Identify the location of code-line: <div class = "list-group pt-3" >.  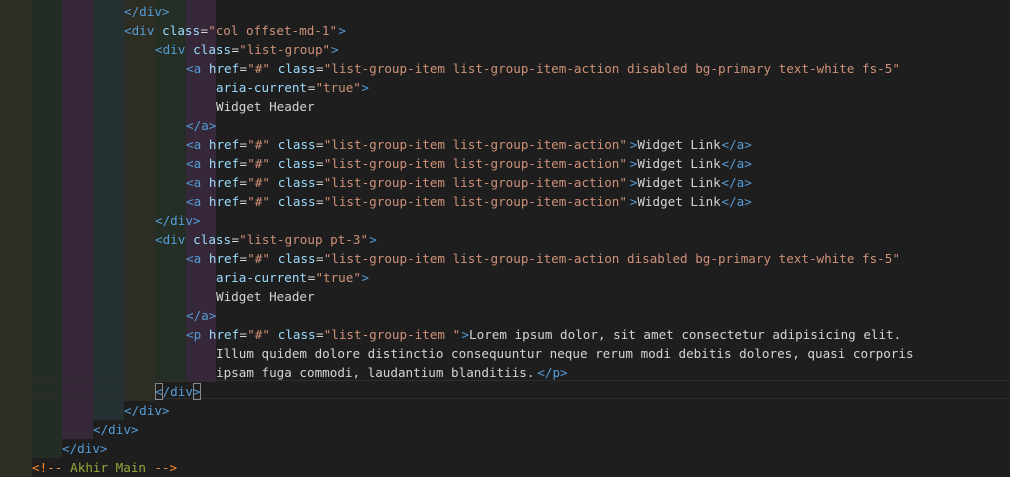
(505, 239).